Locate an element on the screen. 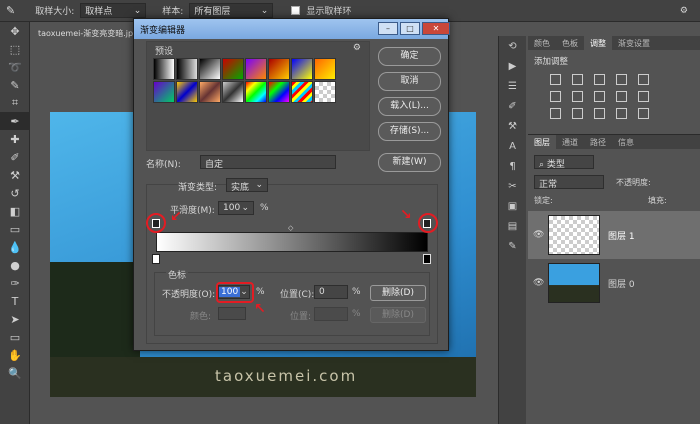 The height and width of the screenshot is (424, 700). layer-row: 👁 图层 0 is located at coordinates (614, 283).